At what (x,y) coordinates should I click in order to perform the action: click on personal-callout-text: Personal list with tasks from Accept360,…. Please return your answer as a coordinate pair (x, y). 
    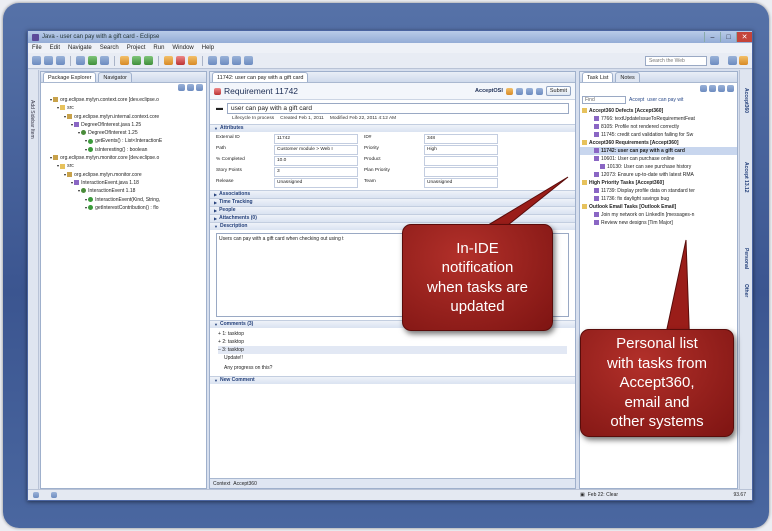
    Looking at the image, I should click on (657, 383).